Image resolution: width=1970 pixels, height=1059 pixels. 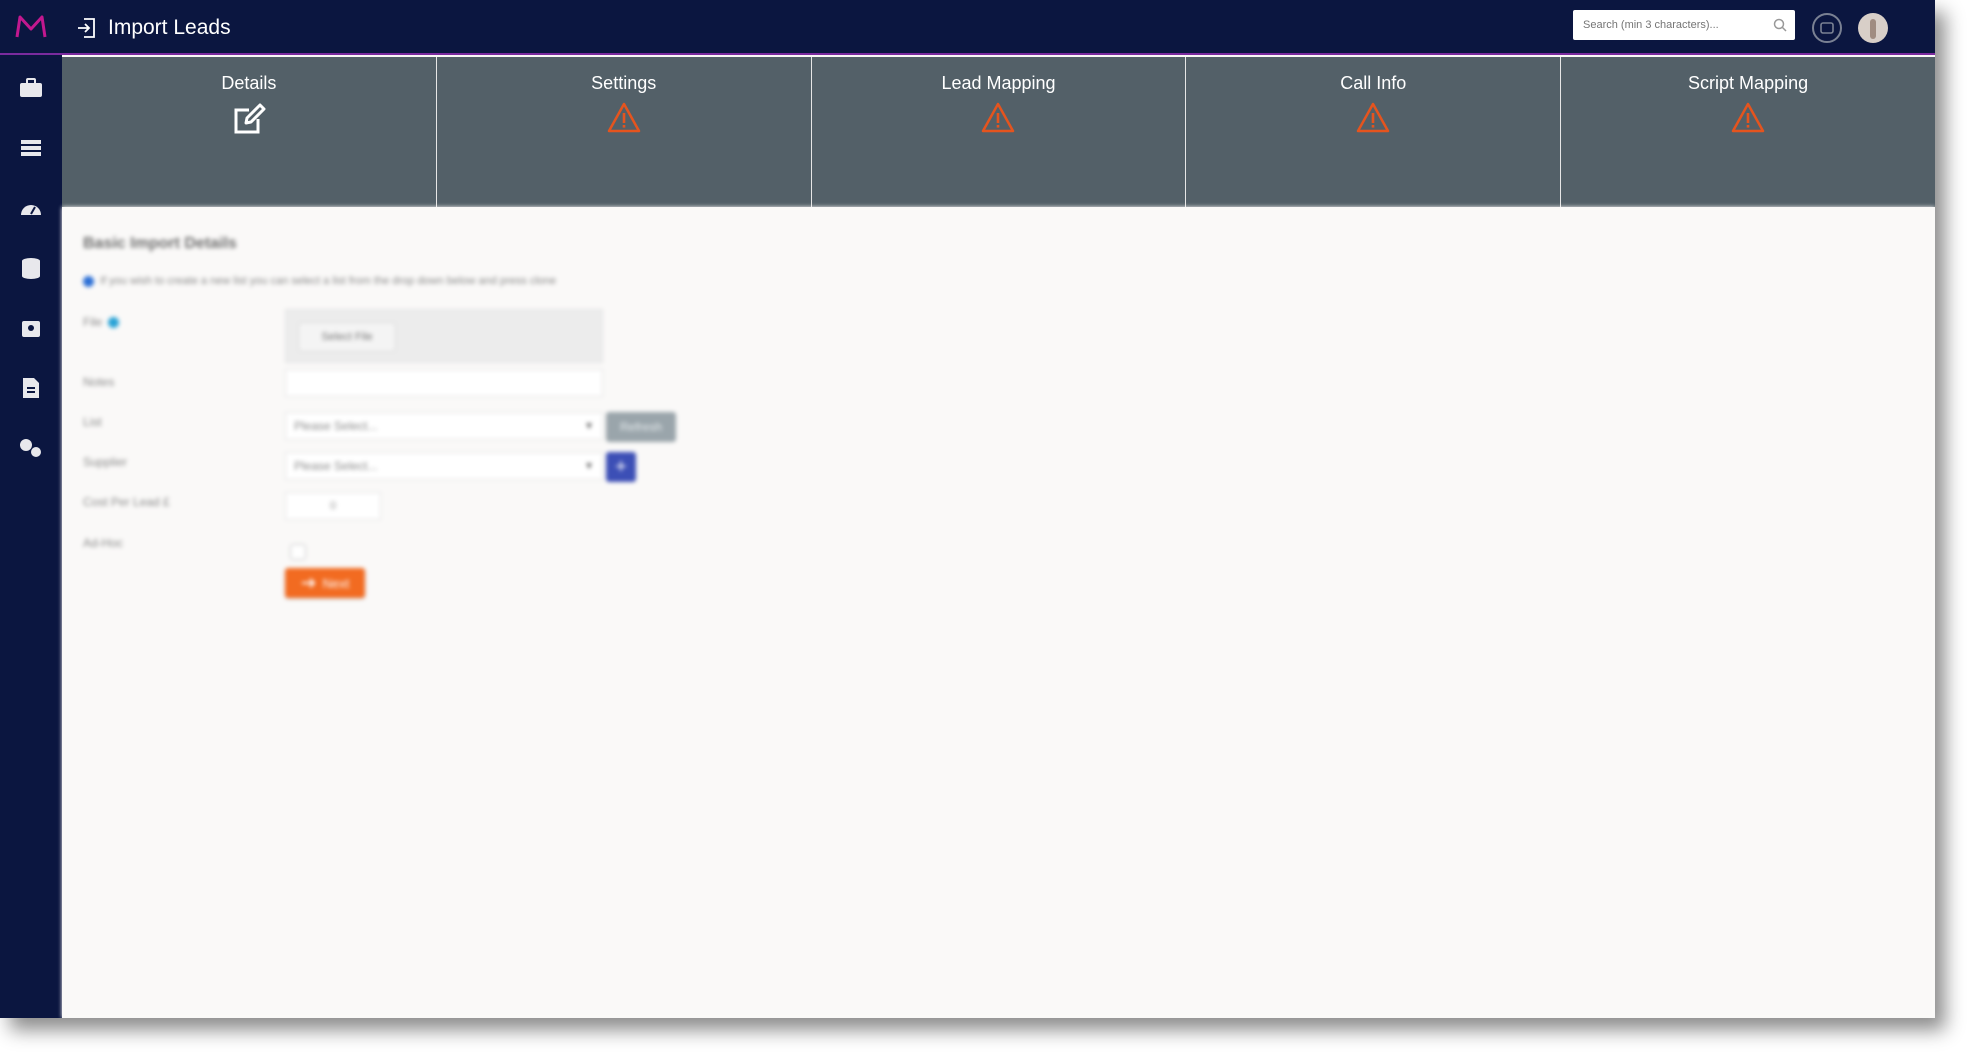 I want to click on tab-call-info: Call Info, so click(x=1374, y=132).